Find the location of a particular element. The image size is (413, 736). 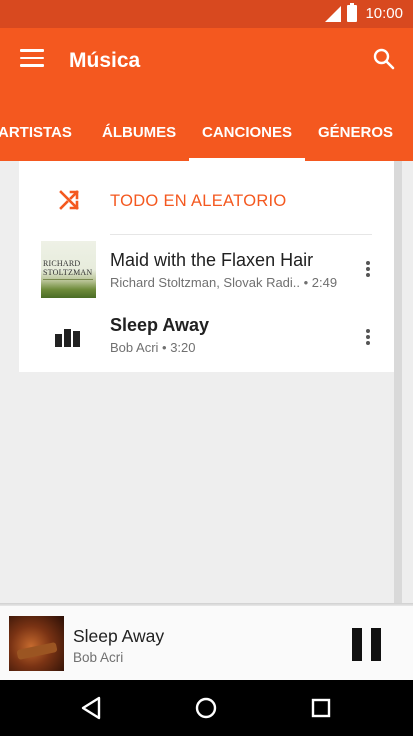

status-time: 10:00 is located at coordinates (384, 13).